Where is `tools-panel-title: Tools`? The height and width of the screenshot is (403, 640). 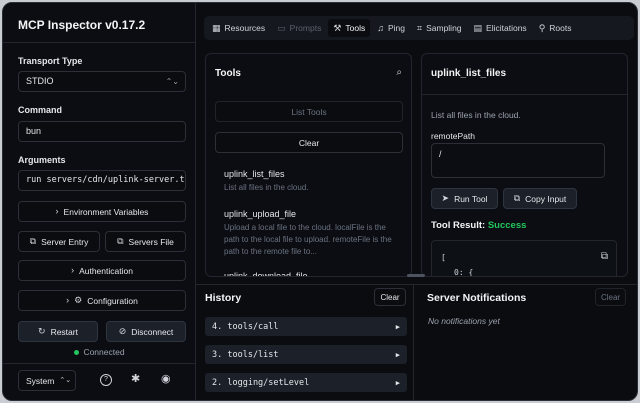
tools-panel-title: Tools is located at coordinates (228, 73).